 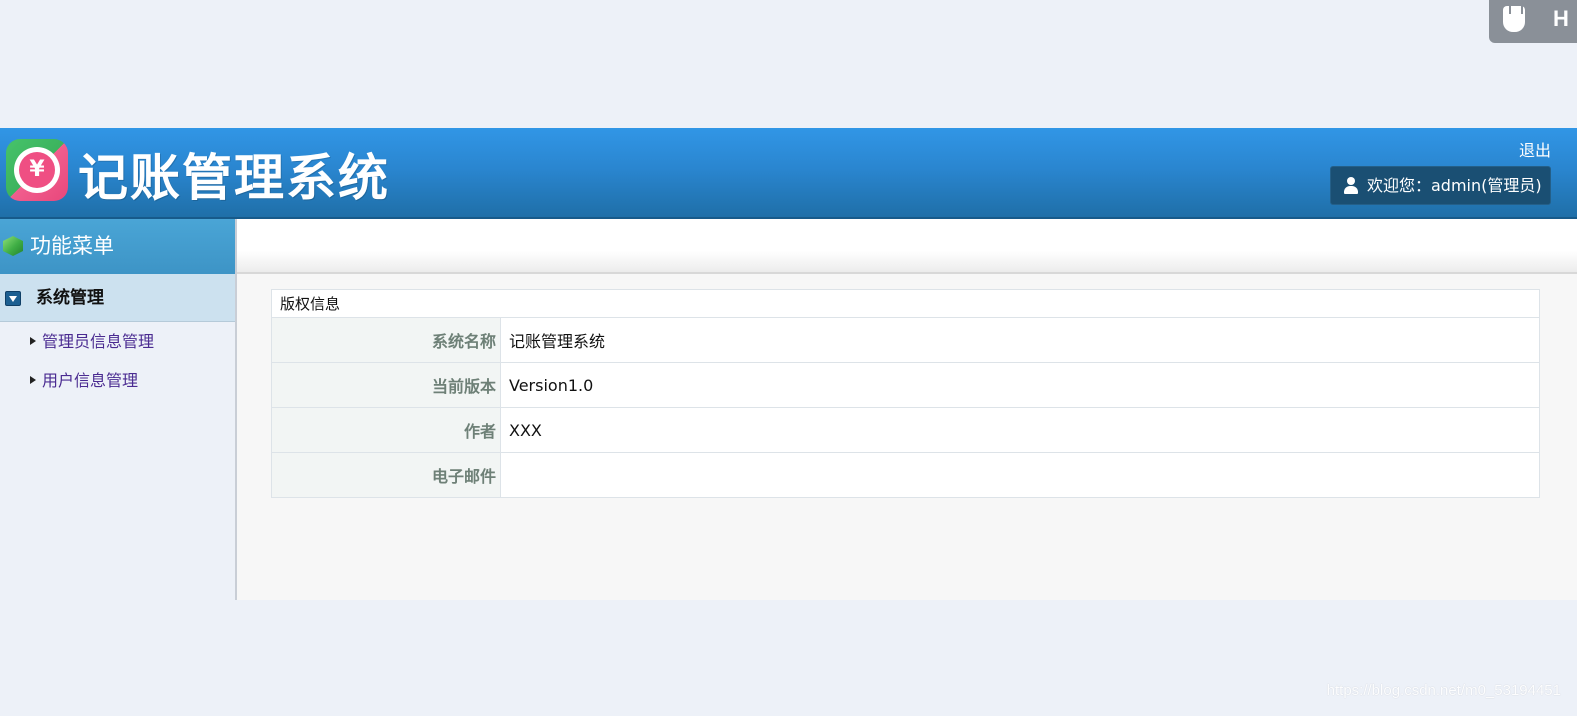 I want to click on table-row: 系统名称 记账管理系统, so click(x=905, y=340).